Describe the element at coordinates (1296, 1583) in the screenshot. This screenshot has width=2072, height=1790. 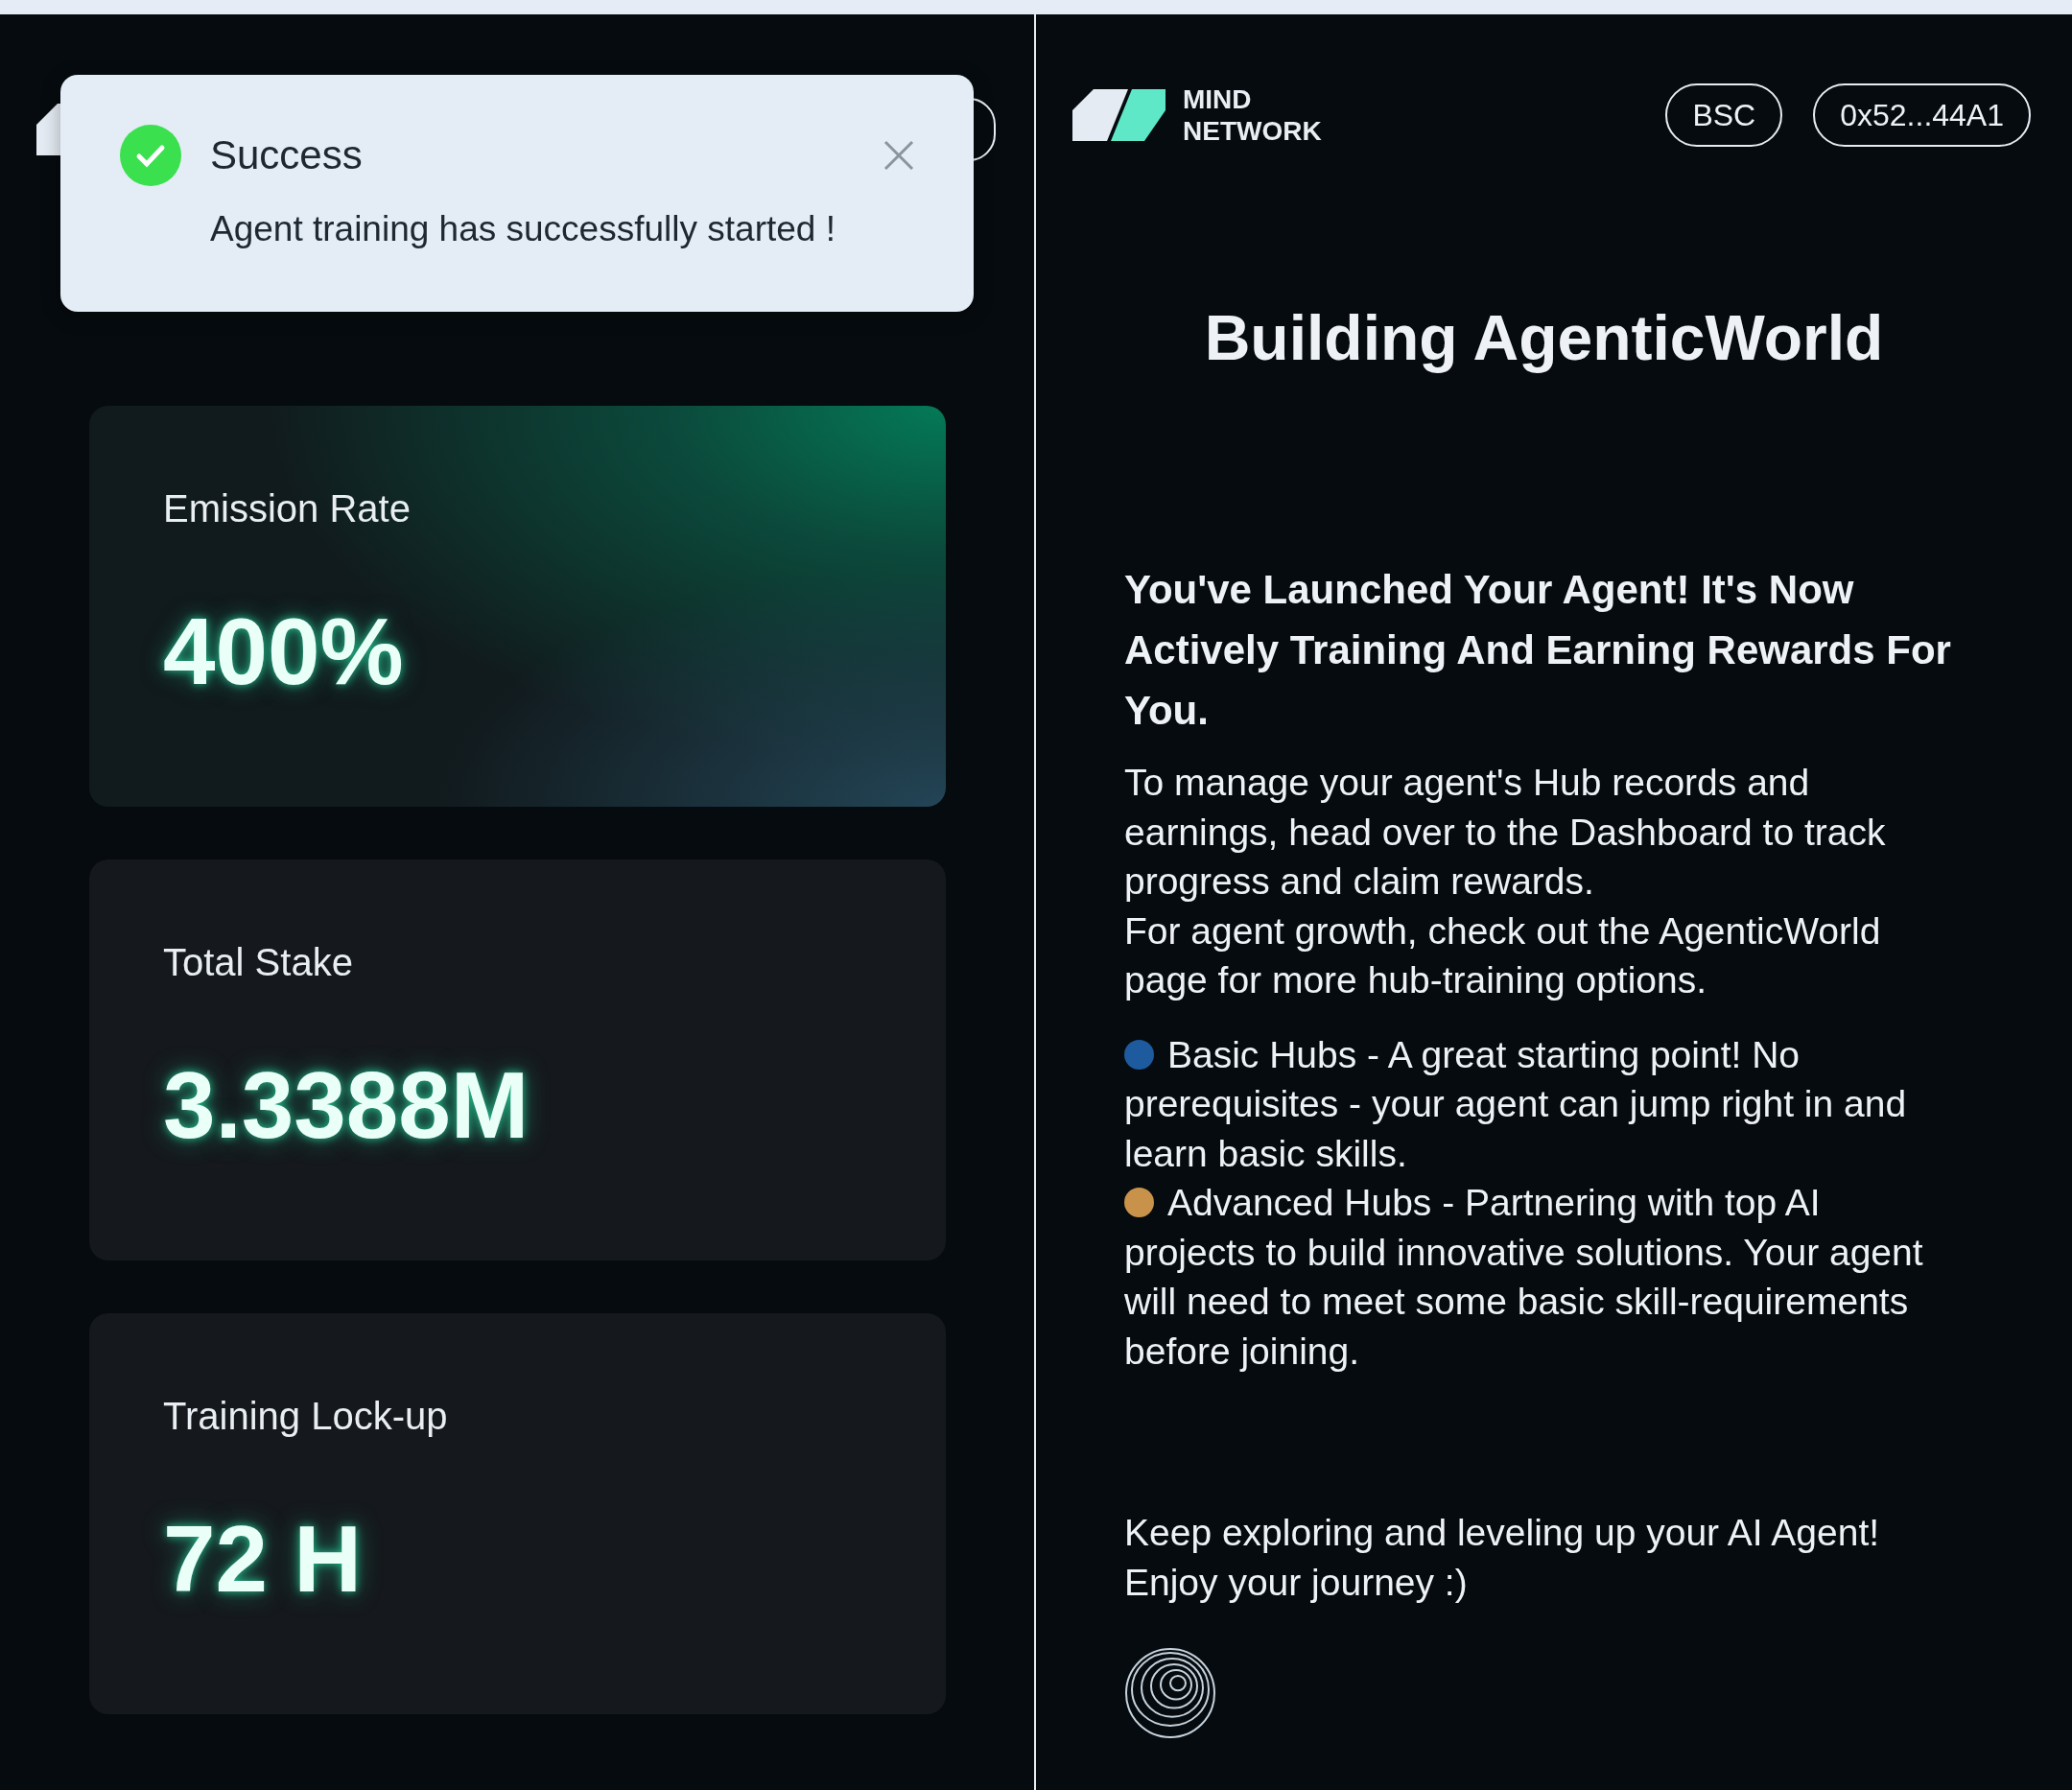
I see `closing-text: Enjoy your journey :)` at that location.